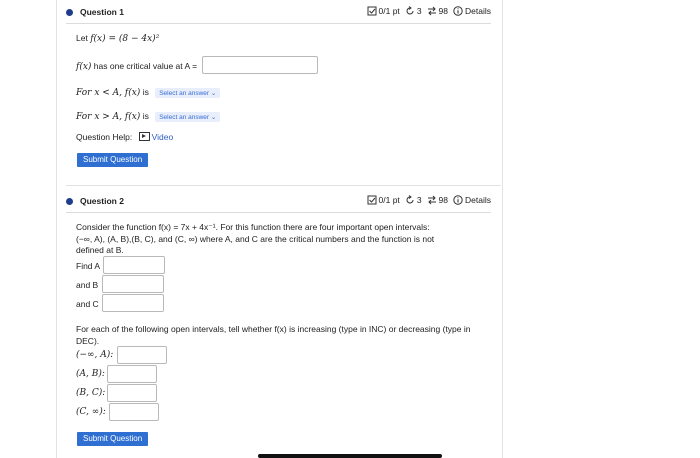 The height and width of the screenshot is (458, 700). What do you see at coordinates (144, 136) in the screenshot?
I see `video-icon` at bounding box center [144, 136].